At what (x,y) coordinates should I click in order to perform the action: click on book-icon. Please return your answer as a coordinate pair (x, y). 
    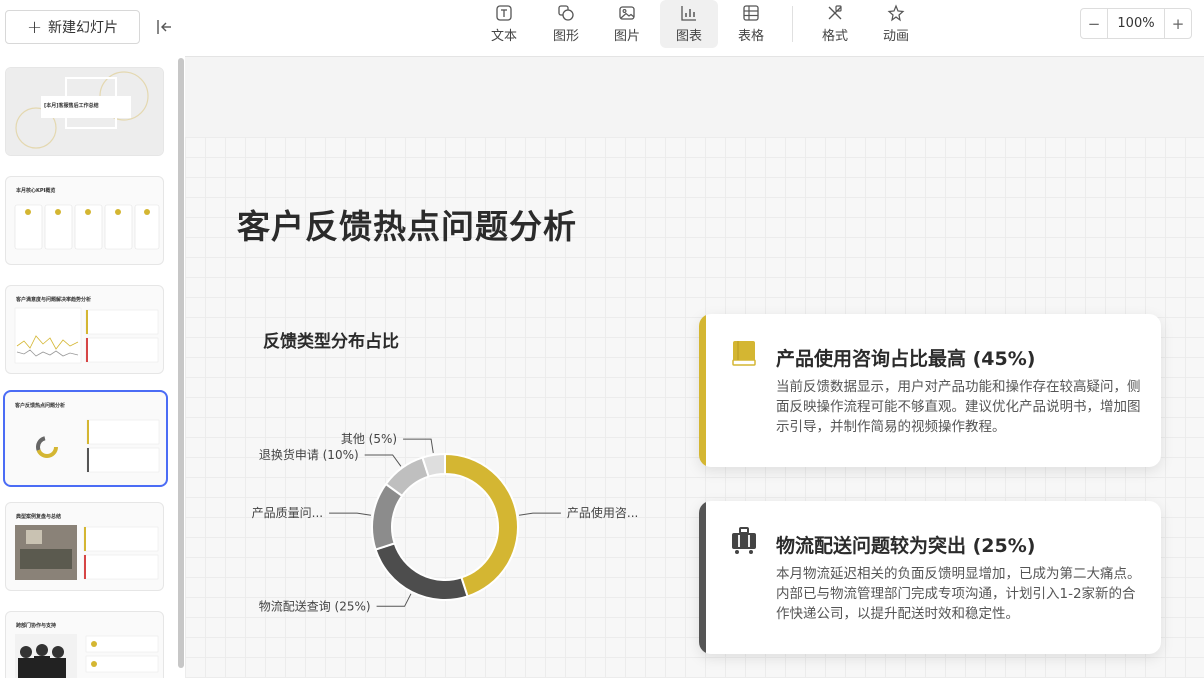
    Looking at the image, I should click on (744, 353).